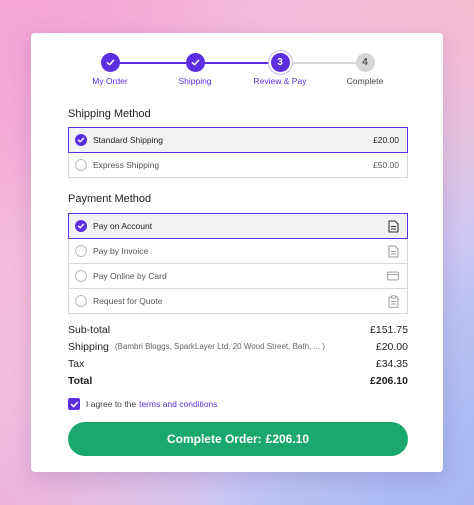 The width and height of the screenshot is (474, 505). Describe the element at coordinates (195, 81) in the screenshot. I see `step-label: Shipping` at that location.